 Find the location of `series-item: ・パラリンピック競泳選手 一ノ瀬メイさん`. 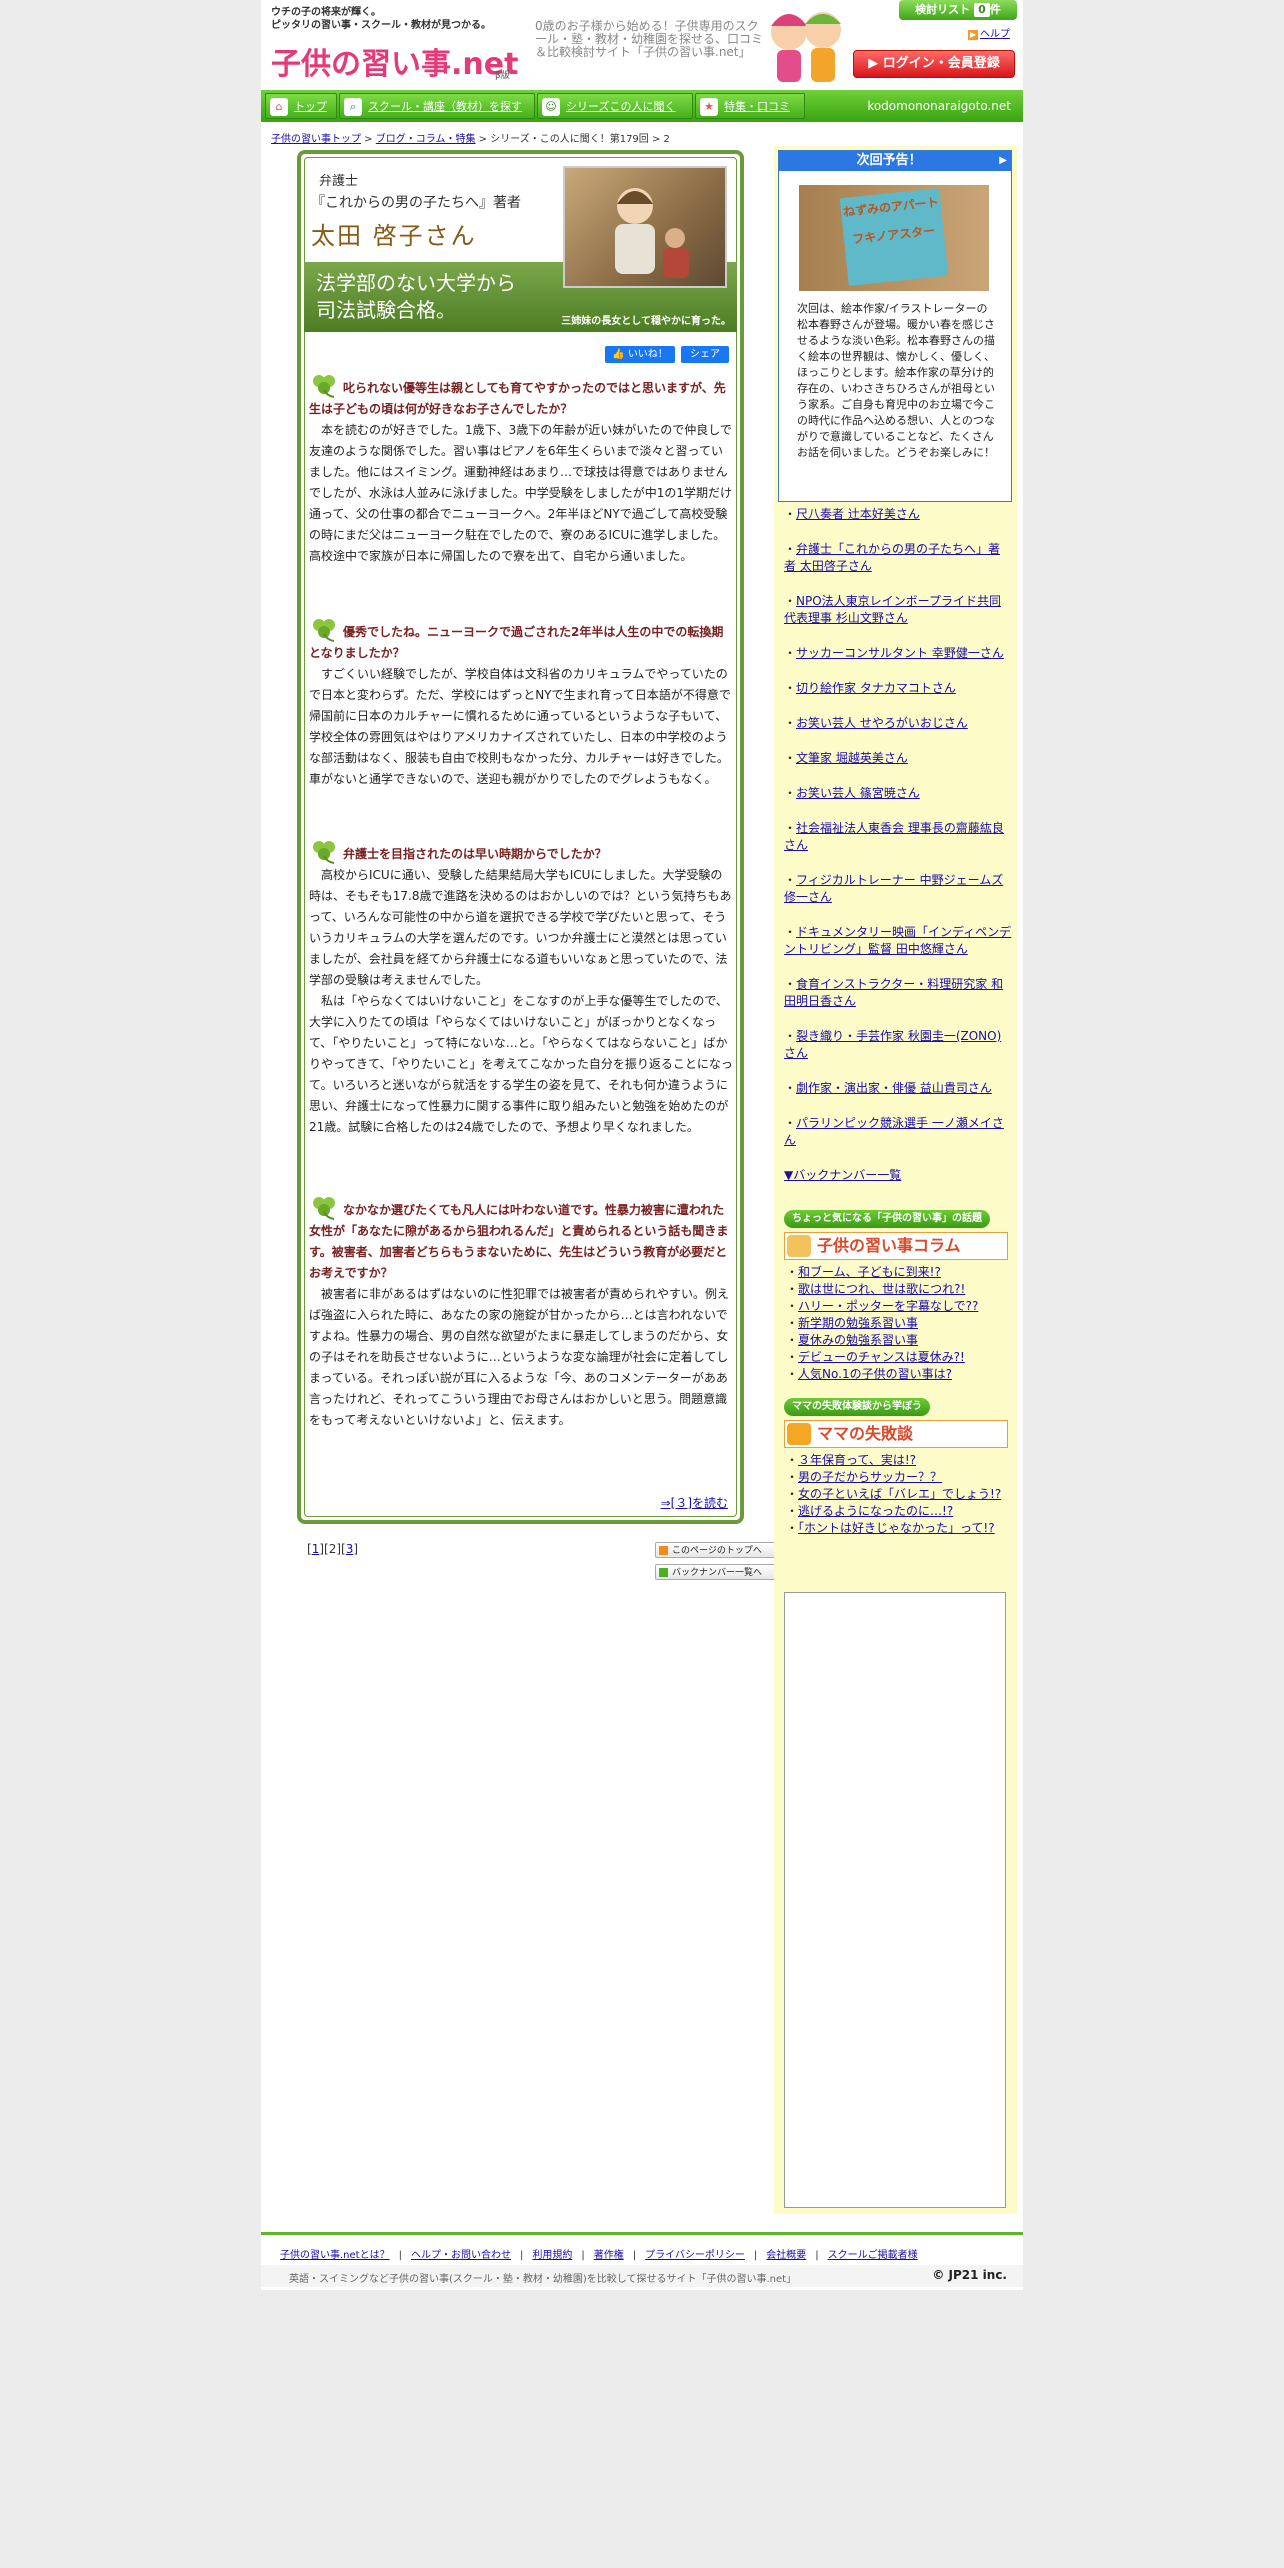

series-item: ・パラリンピック競泳選手 一ノ瀬メイさん is located at coordinates (898, 1132).